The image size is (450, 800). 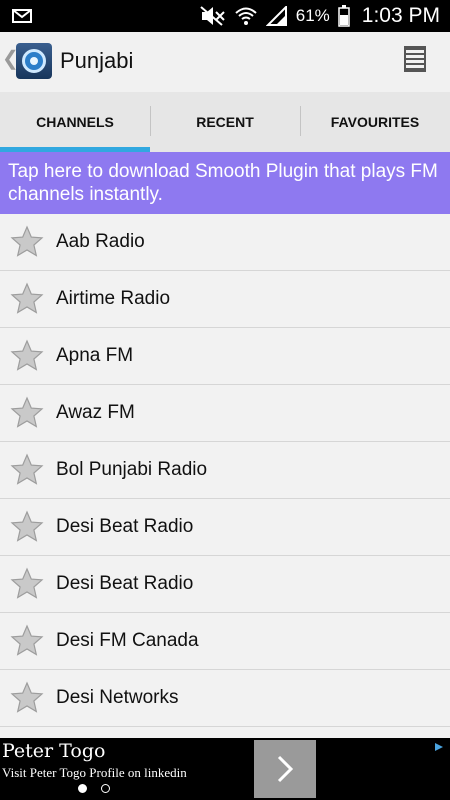 I want to click on tab-label: CHANNELS, so click(x=75, y=122).